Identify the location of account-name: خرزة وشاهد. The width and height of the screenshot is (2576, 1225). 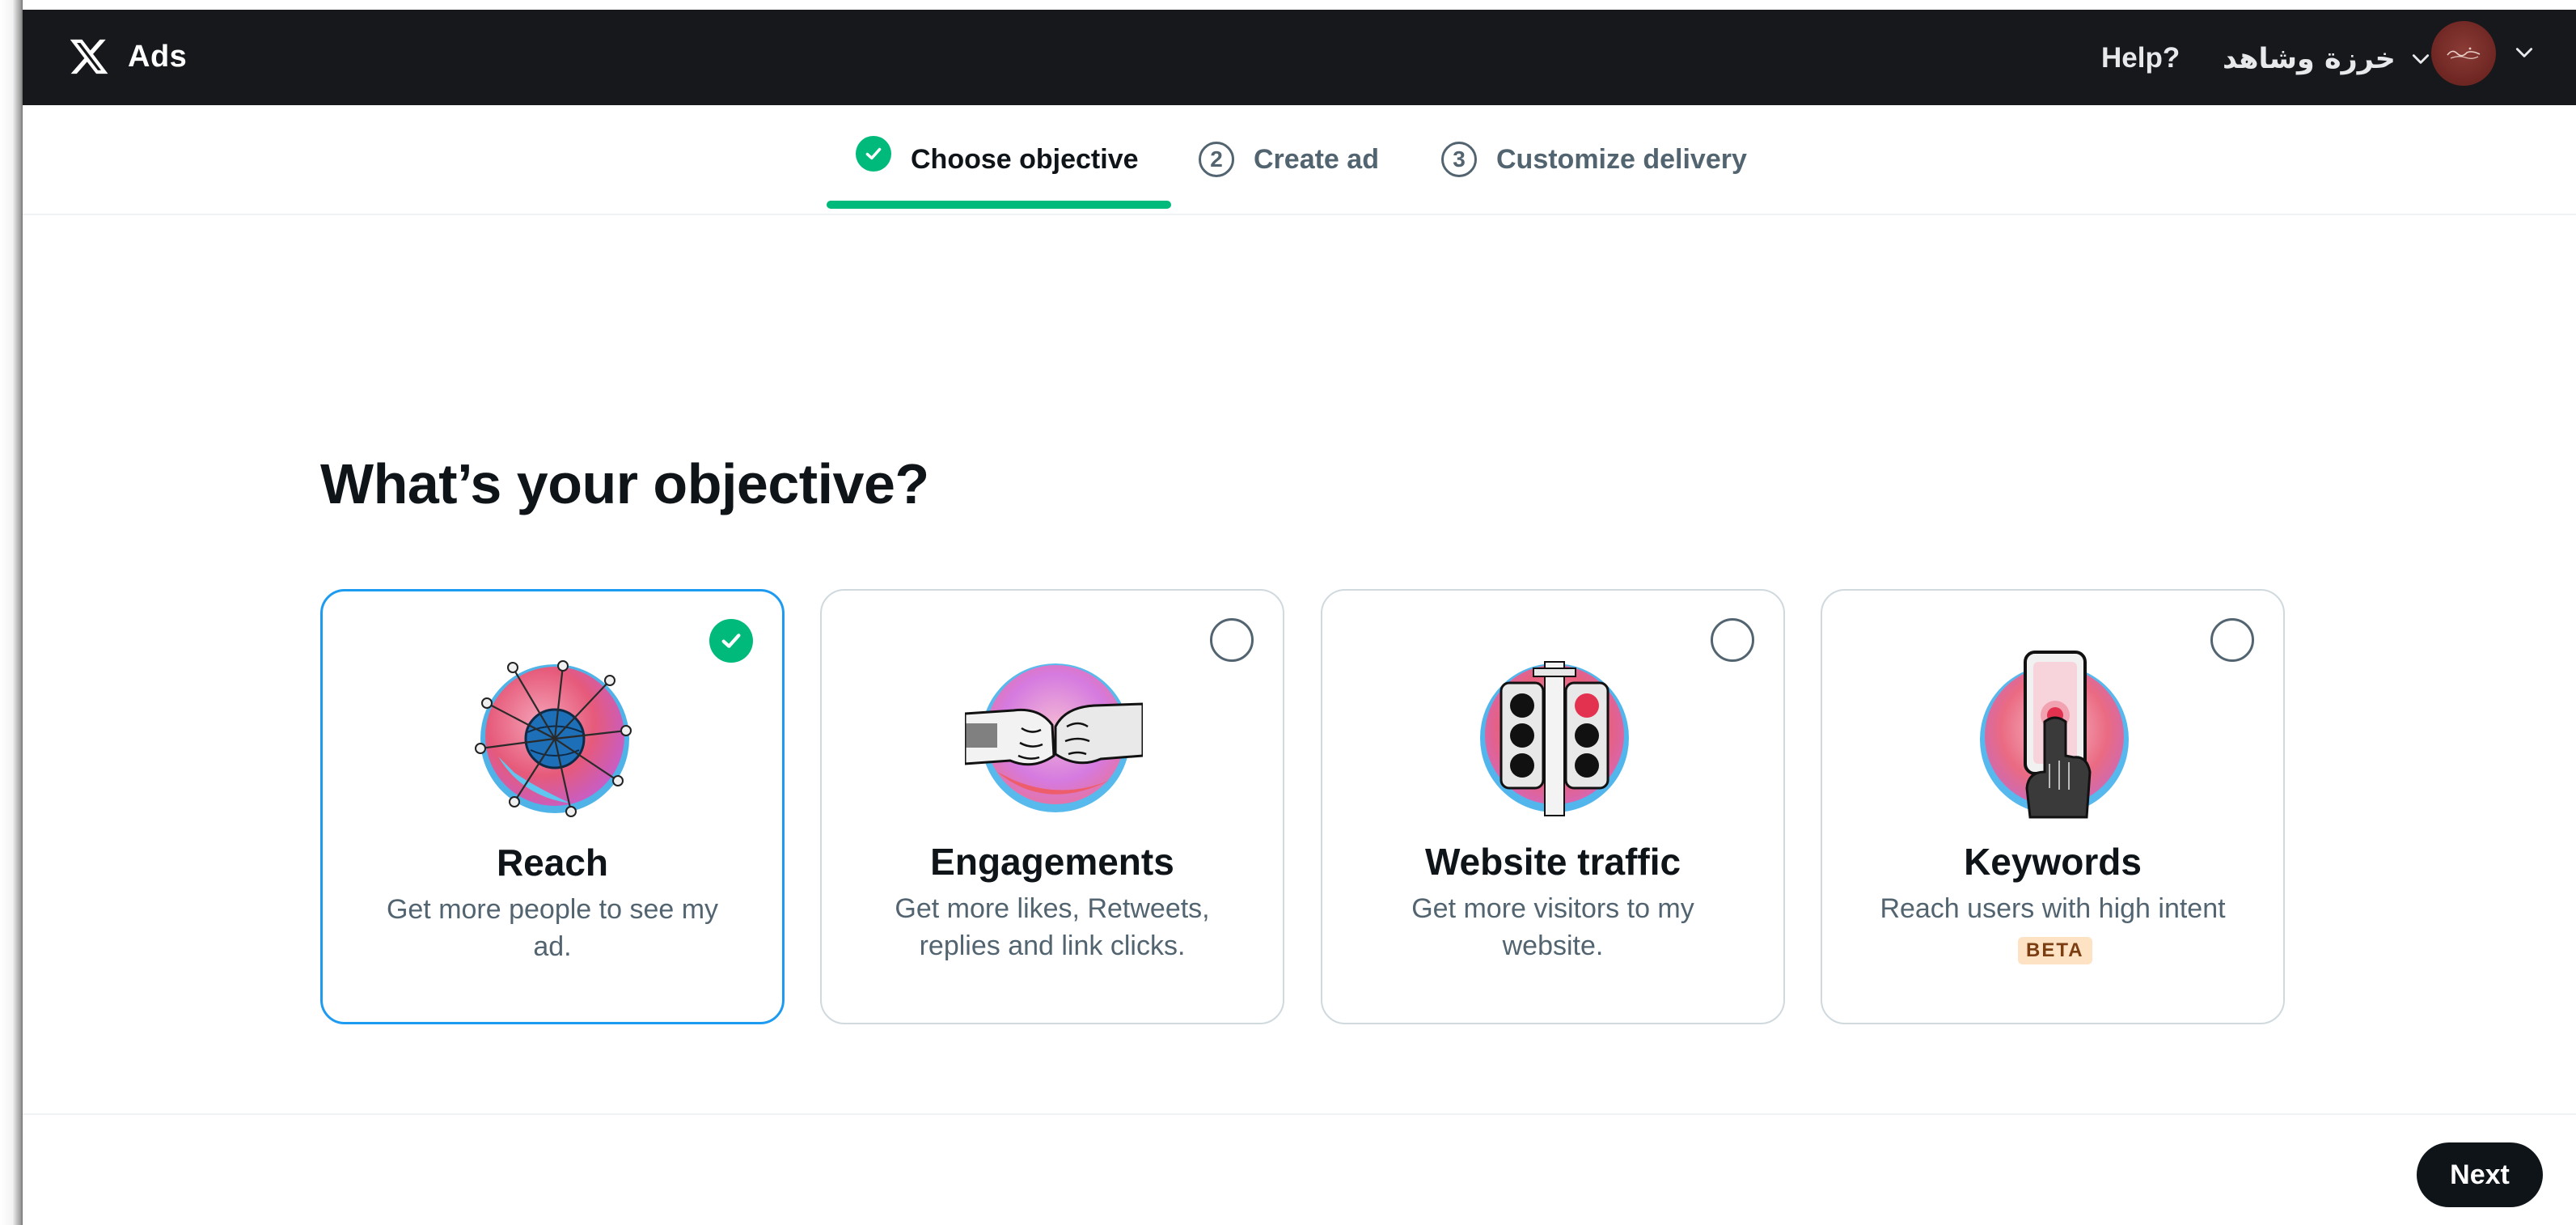
(2309, 59).